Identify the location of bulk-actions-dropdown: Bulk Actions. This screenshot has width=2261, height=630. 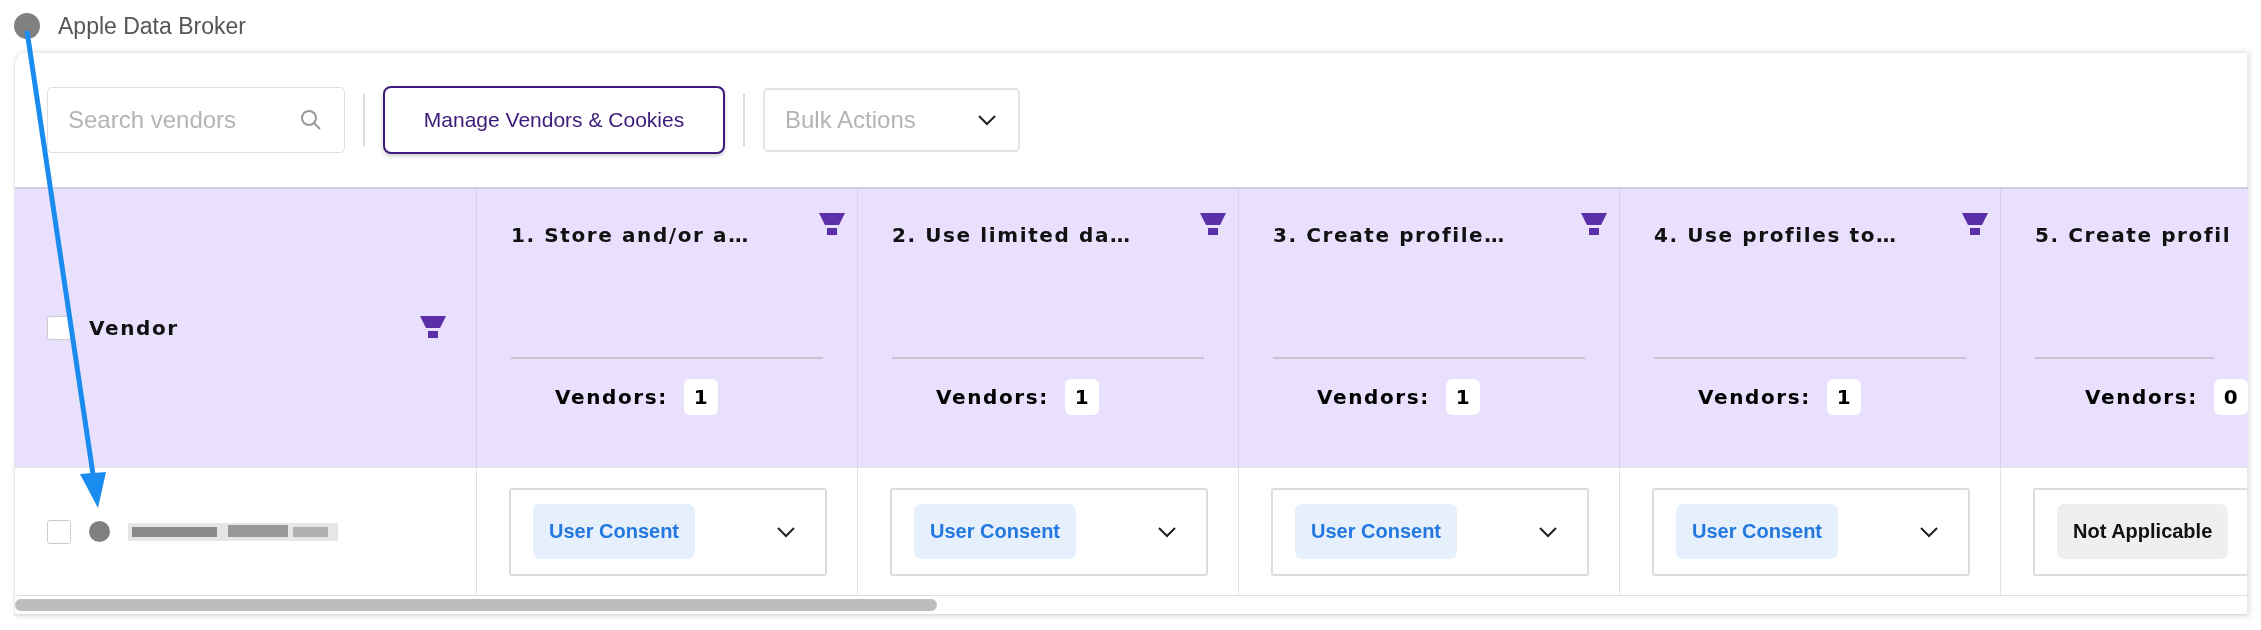
(891, 120).